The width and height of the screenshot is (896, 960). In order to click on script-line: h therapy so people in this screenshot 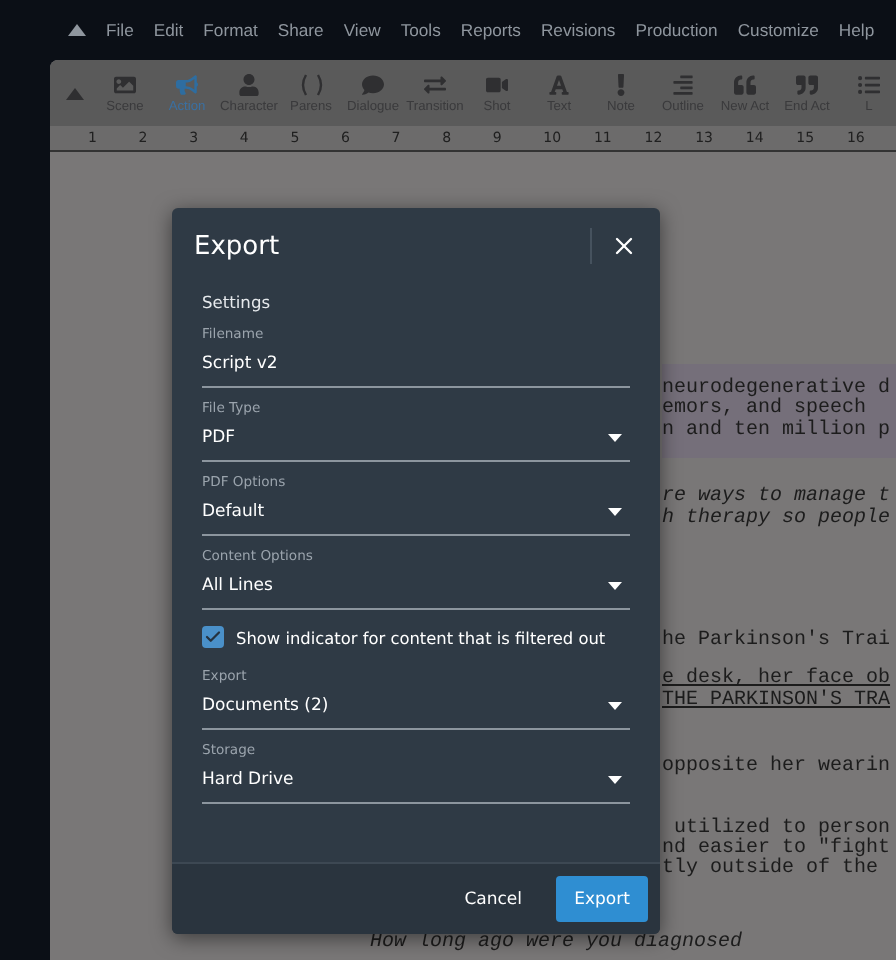, I will do `click(777, 520)`.